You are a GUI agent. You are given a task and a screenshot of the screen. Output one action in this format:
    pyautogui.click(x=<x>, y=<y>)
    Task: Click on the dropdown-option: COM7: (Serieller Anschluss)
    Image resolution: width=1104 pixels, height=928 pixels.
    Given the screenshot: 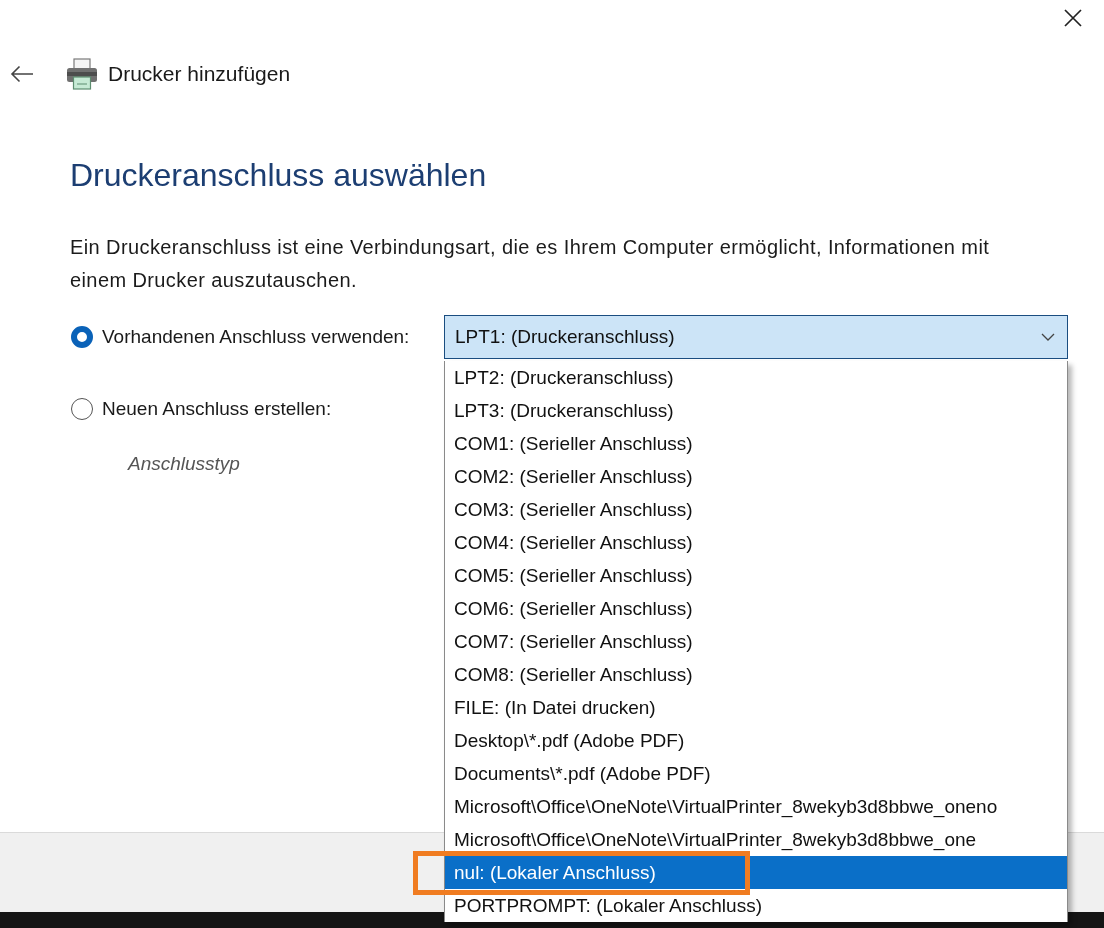 What is the action you would take?
    pyautogui.click(x=756, y=641)
    